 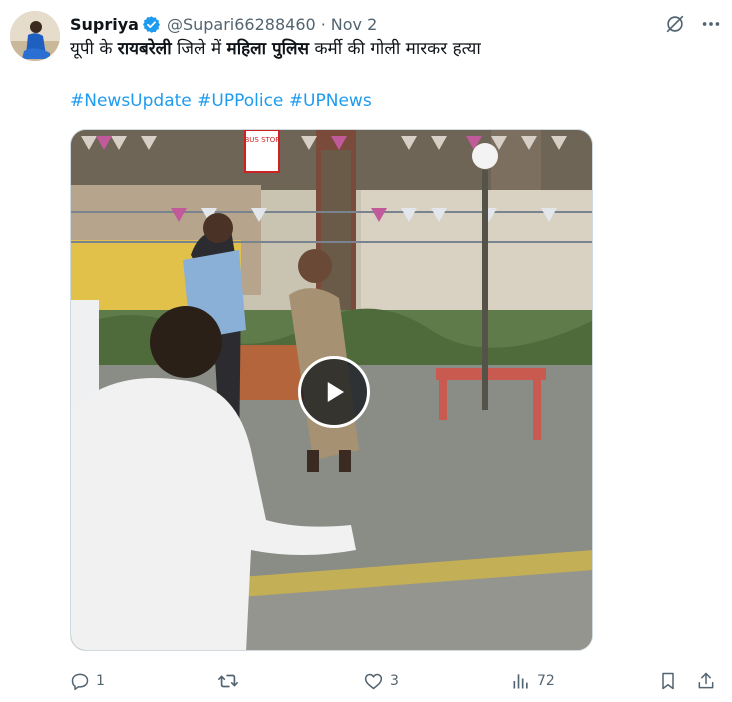 I want to click on reply-button: 1, so click(x=87, y=681).